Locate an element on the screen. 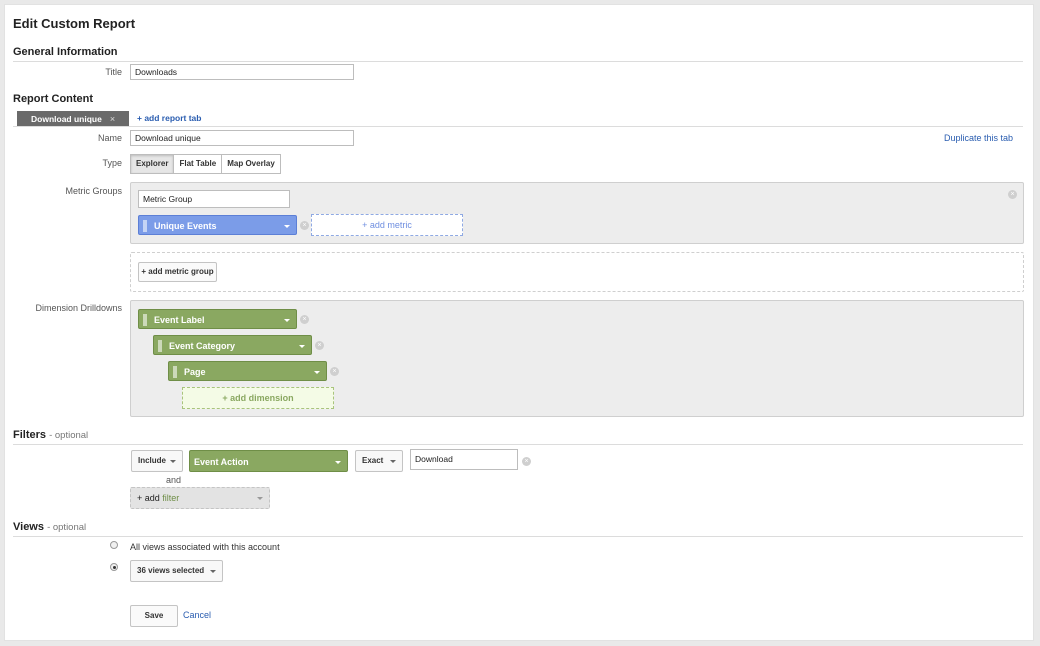 The height and width of the screenshot is (646, 1040). save-button: Save is located at coordinates (154, 616).